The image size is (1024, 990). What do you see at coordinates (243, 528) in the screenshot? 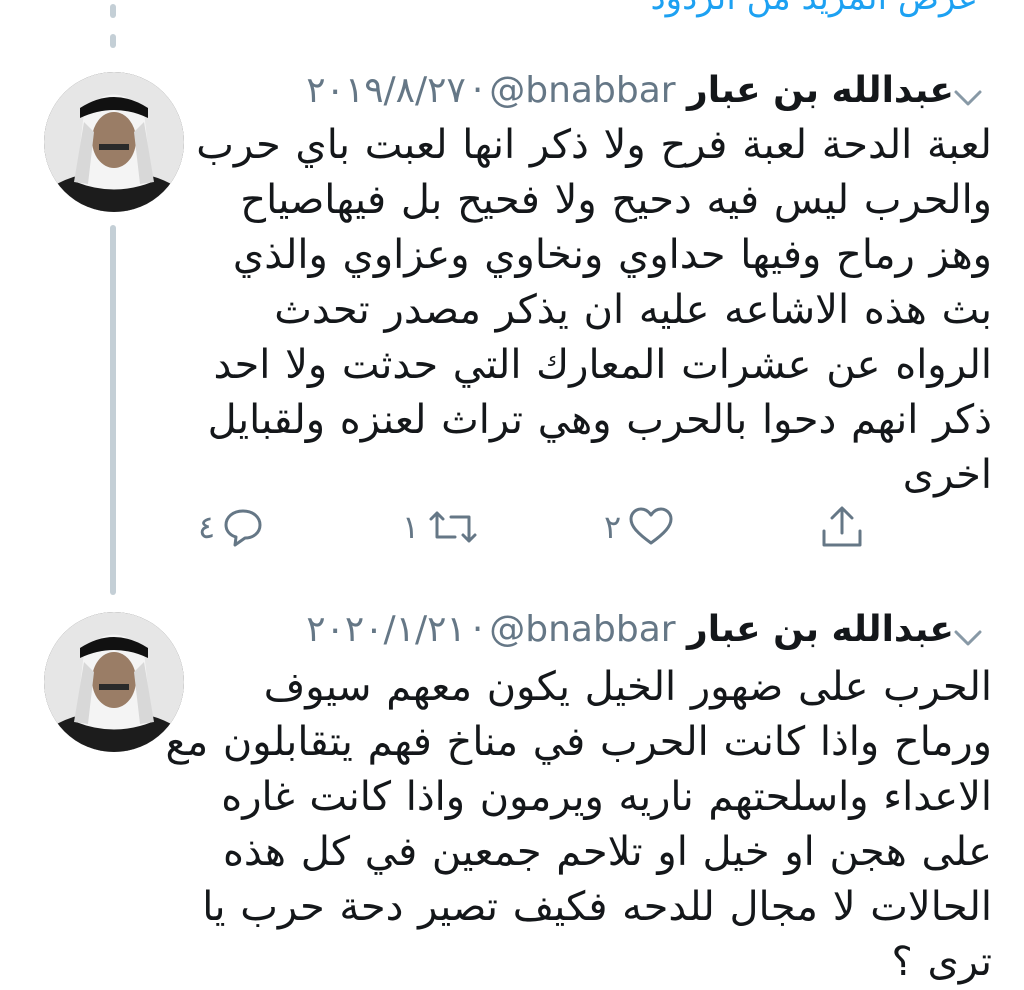
I see `speech-bubble-icon` at bounding box center [243, 528].